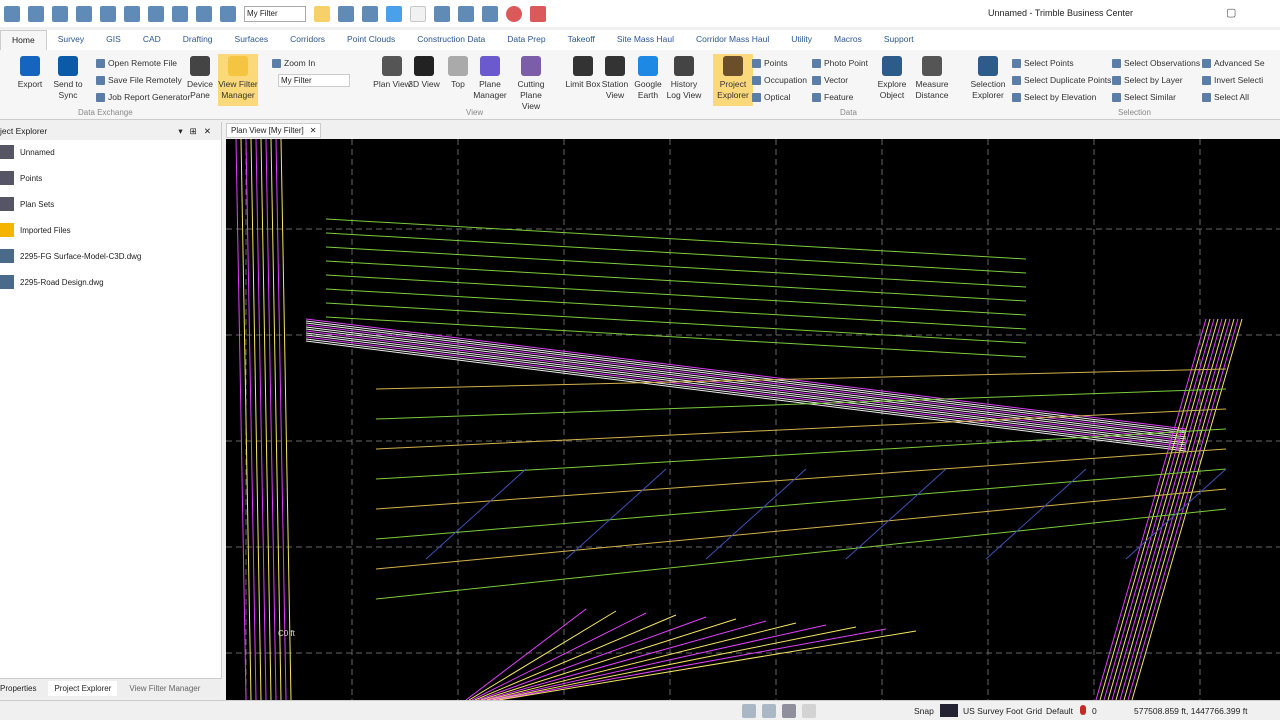 The height and width of the screenshot is (720, 1280). What do you see at coordinates (52, 282) in the screenshot?
I see `tree-item: 2295-Road Design.dwg` at bounding box center [52, 282].